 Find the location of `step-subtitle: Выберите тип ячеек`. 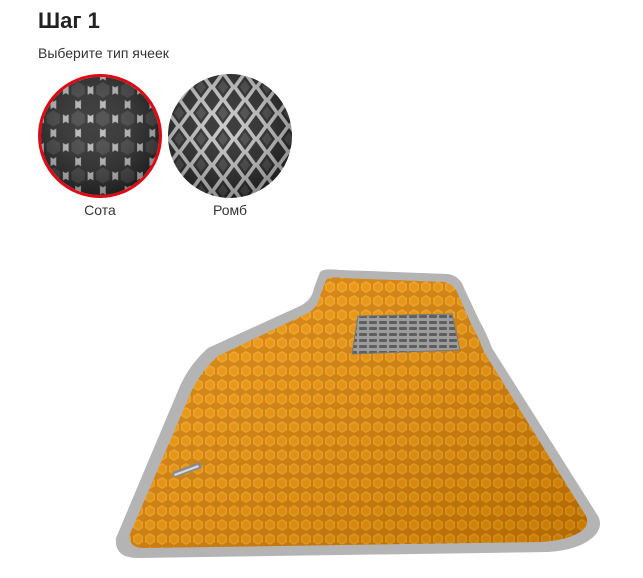

step-subtitle: Выберите тип ячеек is located at coordinates (103, 53).